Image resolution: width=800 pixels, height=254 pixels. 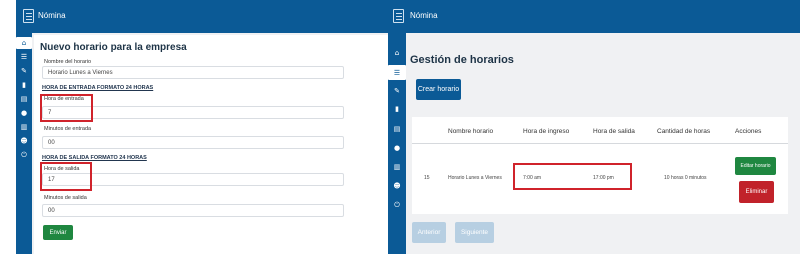 What do you see at coordinates (748, 131) in the screenshot?
I see `column-header: Acciones` at bounding box center [748, 131].